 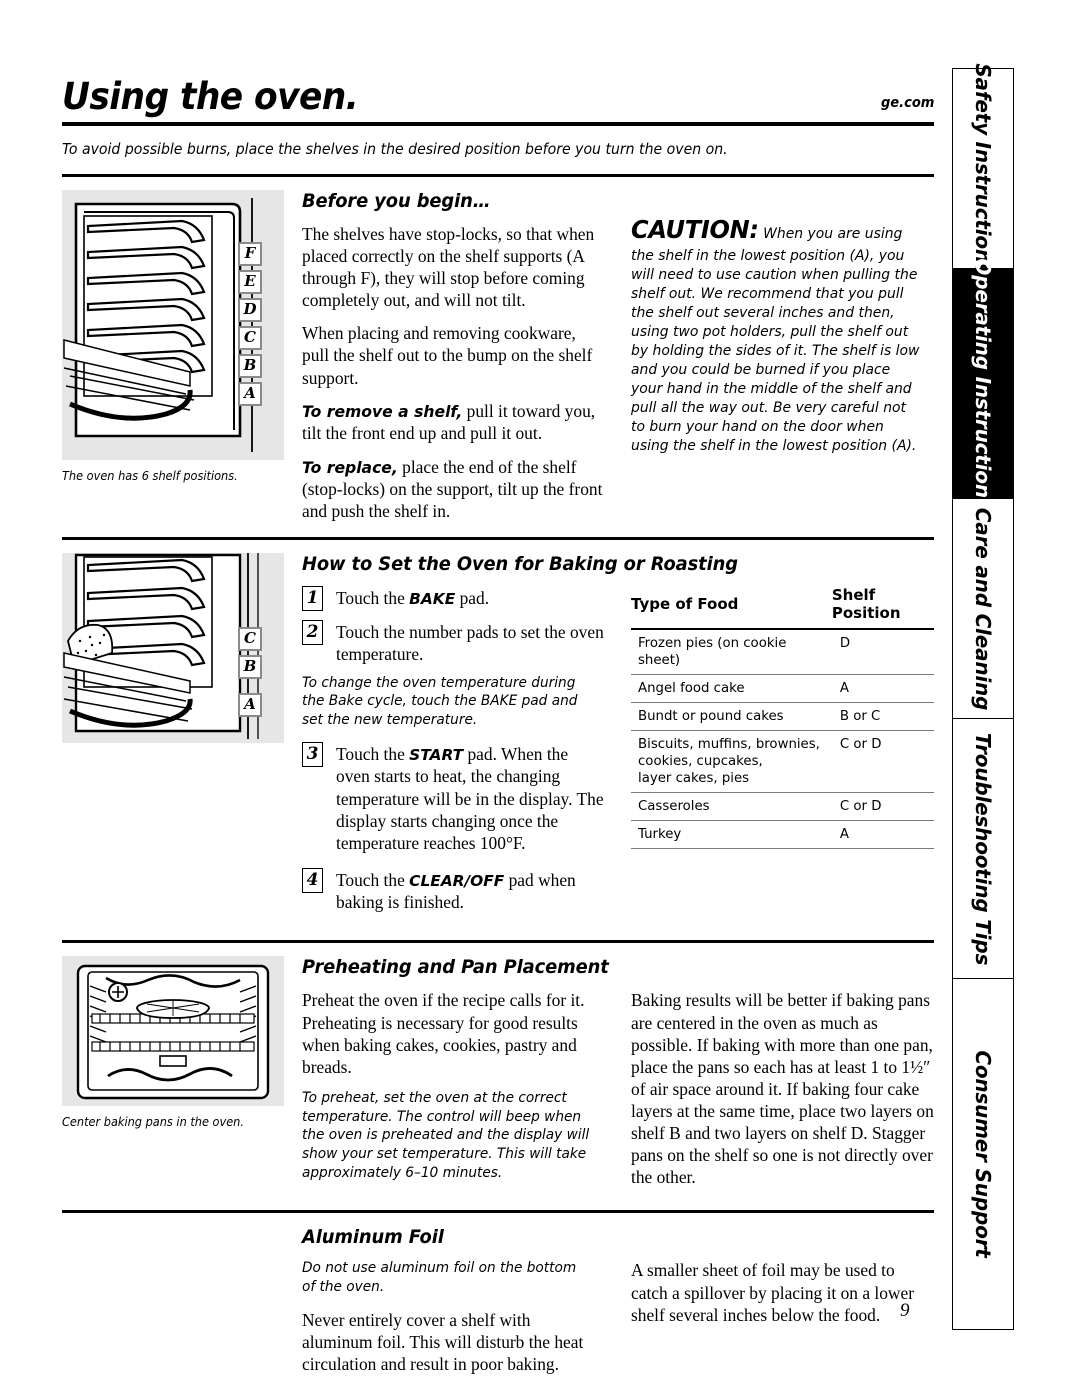 What do you see at coordinates (150, 476) in the screenshot?
I see `figure-caption-shelf-positions: The oven has 6 shelf positions.` at bounding box center [150, 476].